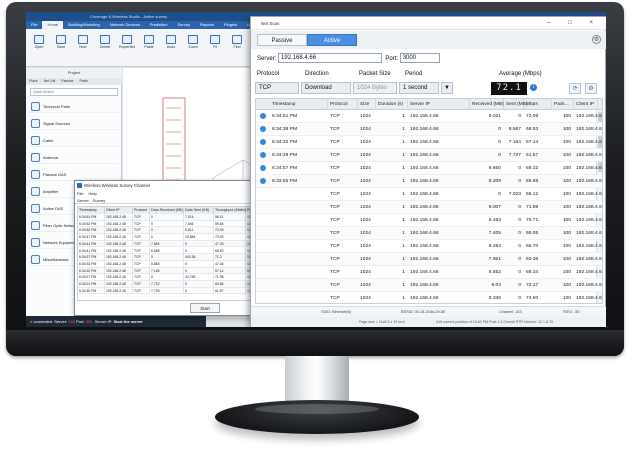  Describe the element at coordinates (230, 210) in the screenshot. I see `survey-column-header: Throughput (Mbit/s)` at that location.